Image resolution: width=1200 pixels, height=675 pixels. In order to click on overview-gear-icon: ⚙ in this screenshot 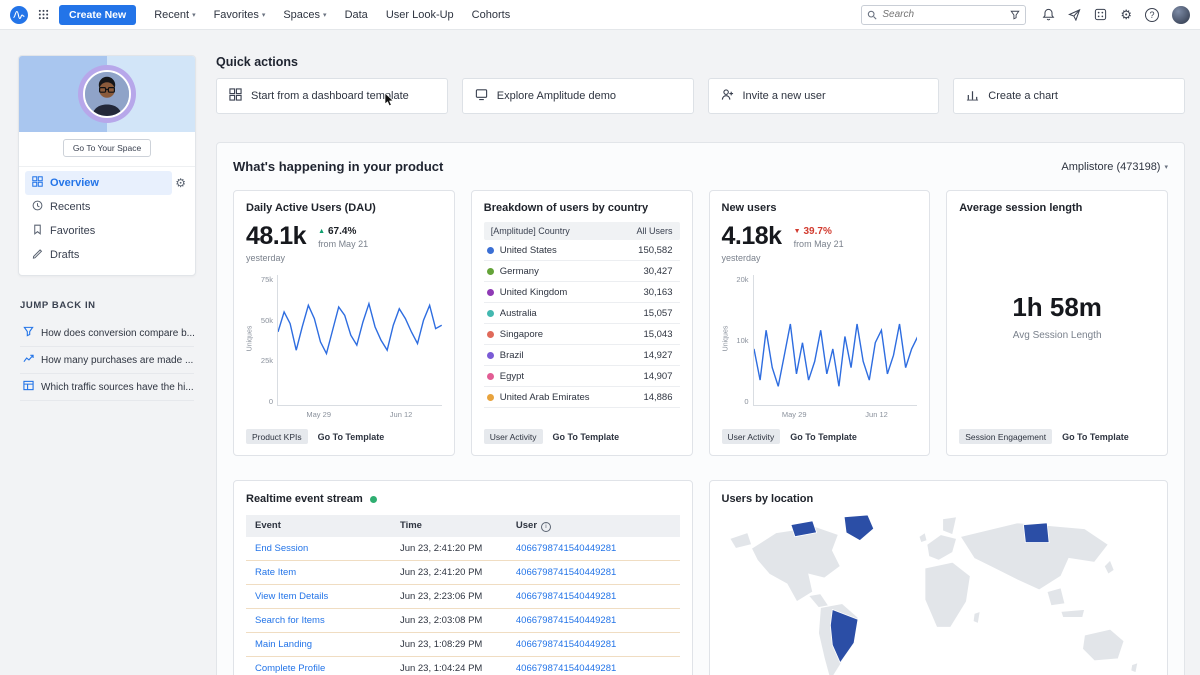, I will do `click(180, 183)`.